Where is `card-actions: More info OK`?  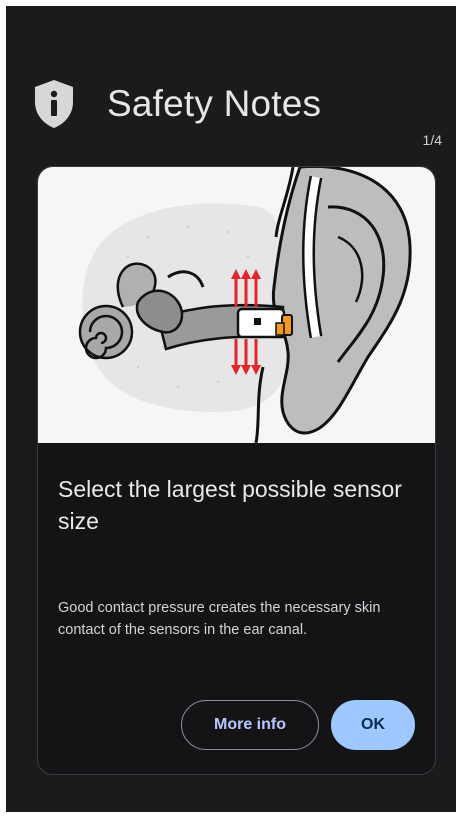
card-actions: More info OK is located at coordinates (298, 725).